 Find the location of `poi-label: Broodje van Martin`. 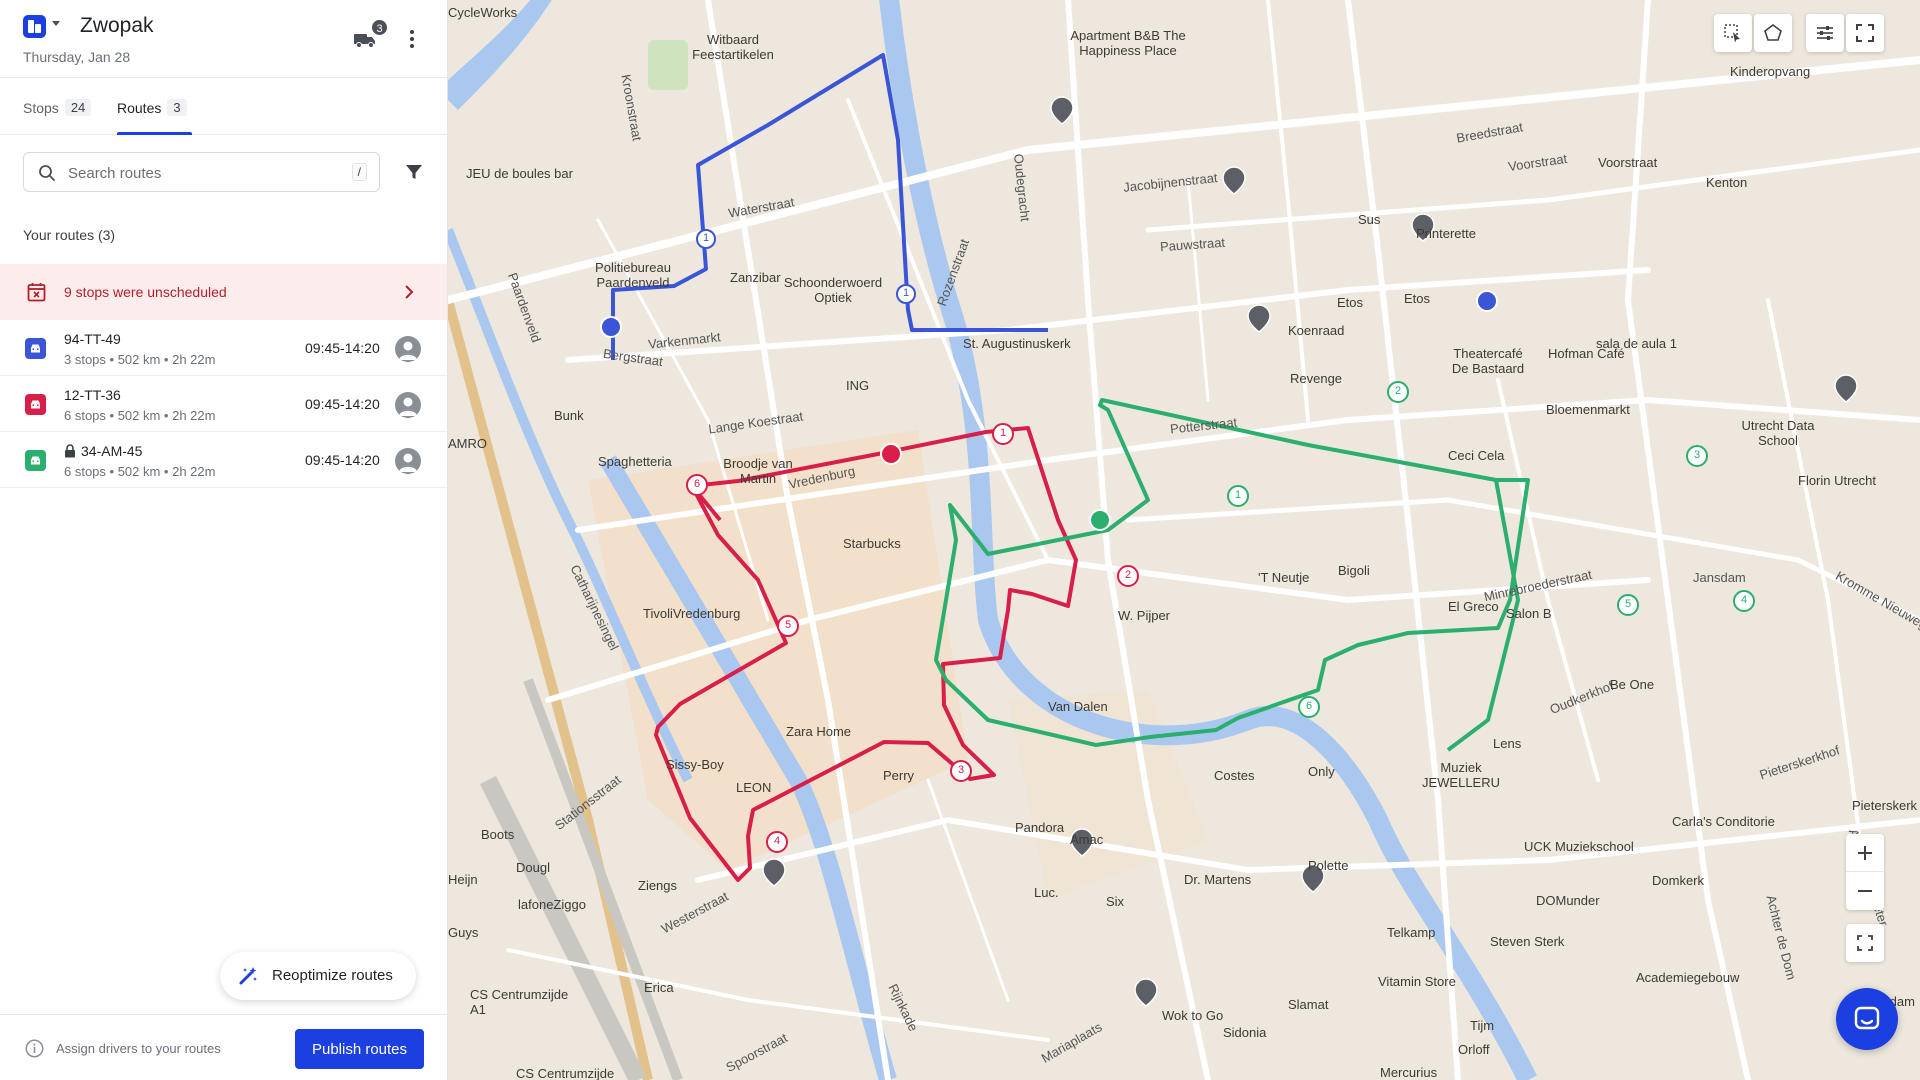

poi-label: Broodje van Martin is located at coordinates (758, 471).